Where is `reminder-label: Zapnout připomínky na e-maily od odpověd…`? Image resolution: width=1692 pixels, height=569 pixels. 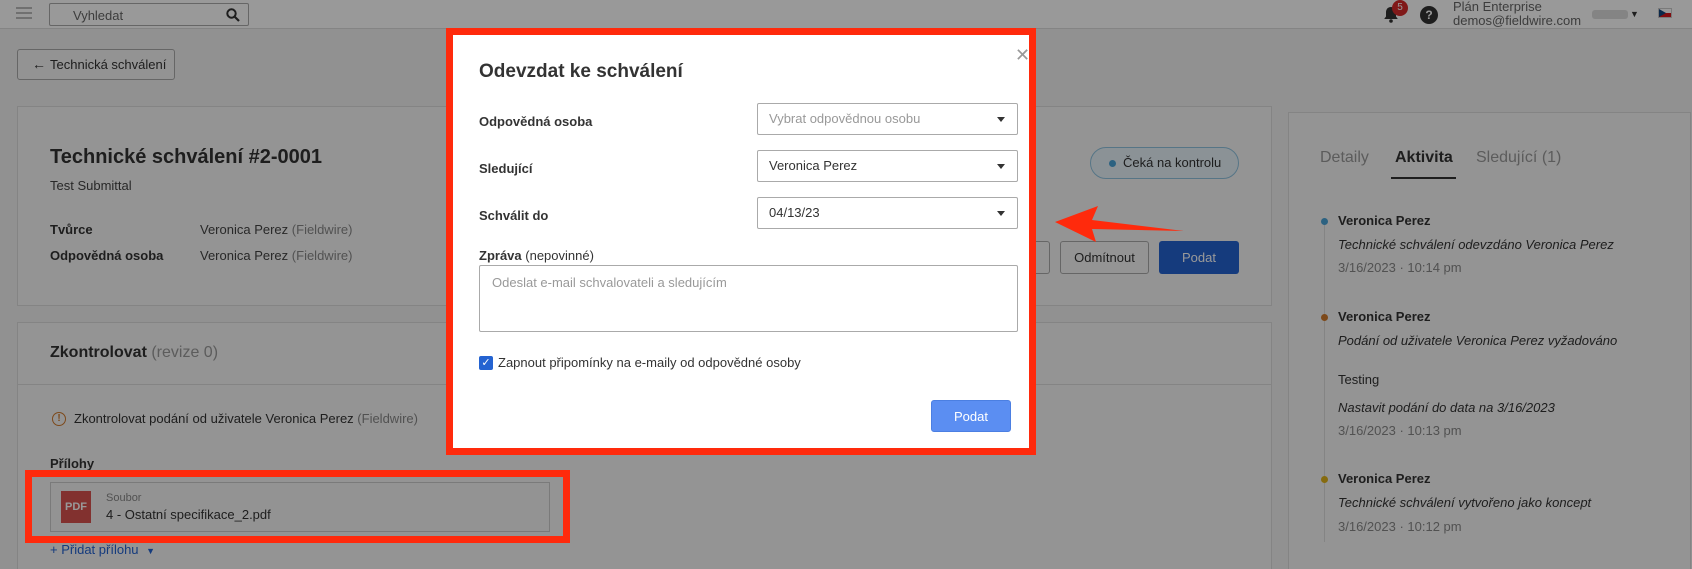 reminder-label: Zapnout připomínky na e-maily od odpověd… is located at coordinates (649, 362).